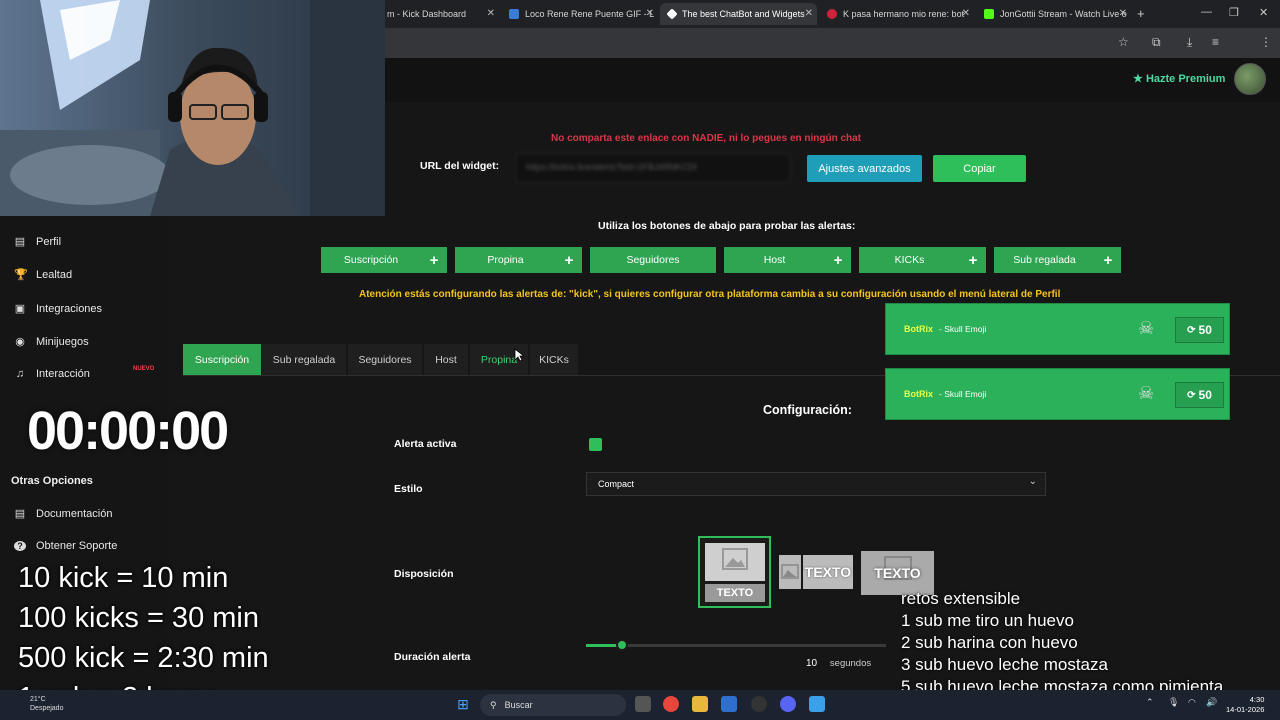 Image resolution: width=1280 pixels, height=720 pixels. I want to click on extensions-icon: ⧉, so click(1156, 42).